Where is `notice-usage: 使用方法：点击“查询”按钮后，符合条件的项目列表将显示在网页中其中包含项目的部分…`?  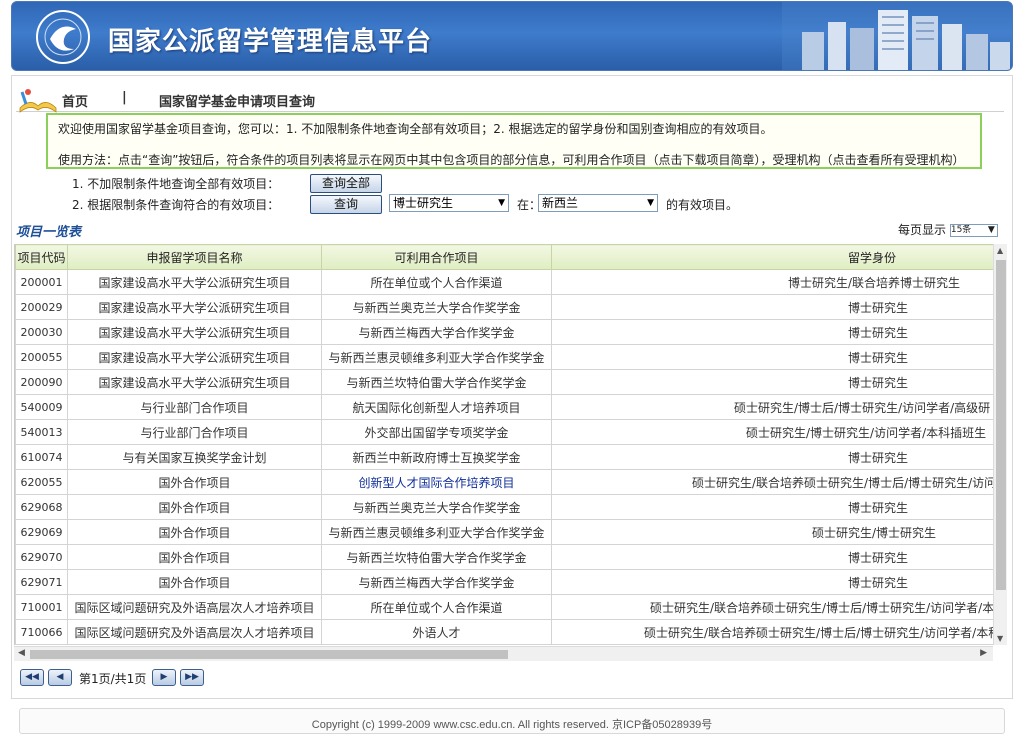 notice-usage: 使用方法：点击“查询”按钮后，符合条件的项目列表将显示在网页中其中包含项目的部分… is located at coordinates (511, 160).